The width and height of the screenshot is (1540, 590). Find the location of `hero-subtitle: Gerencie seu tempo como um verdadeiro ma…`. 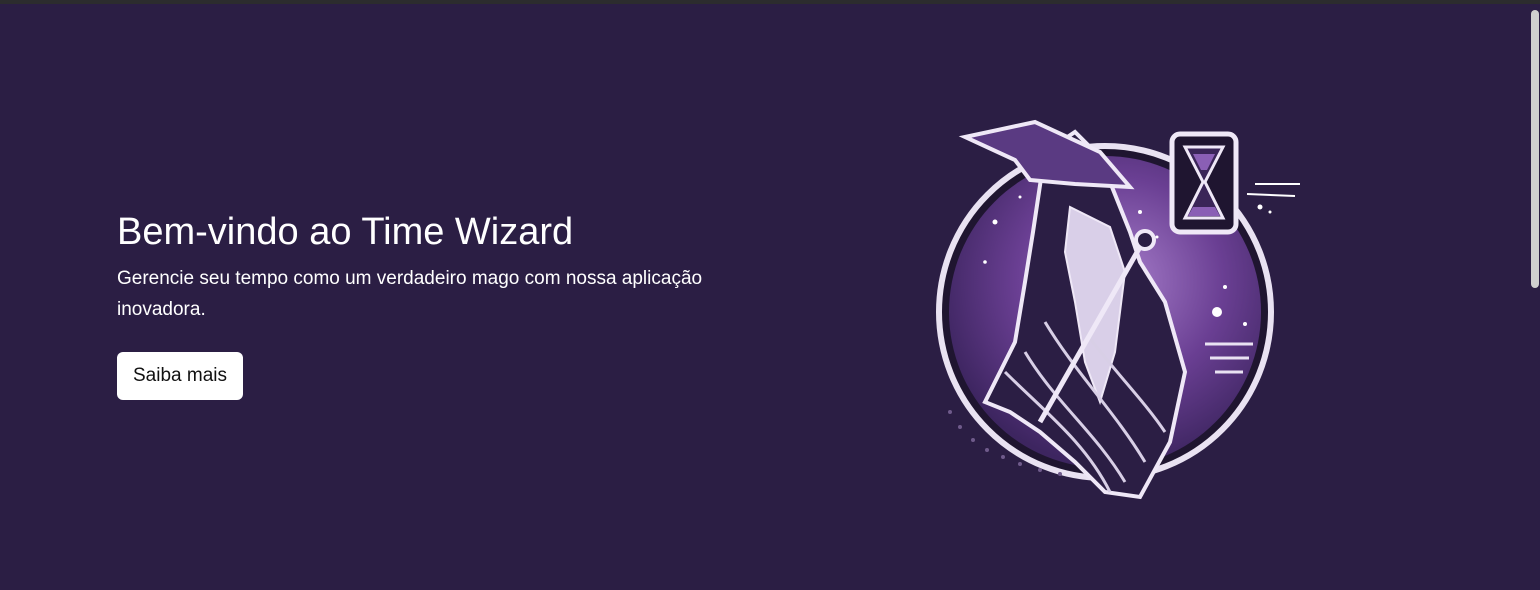

hero-subtitle: Gerencie seu tempo como um verdadeiro ma… is located at coordinates (410, 294).